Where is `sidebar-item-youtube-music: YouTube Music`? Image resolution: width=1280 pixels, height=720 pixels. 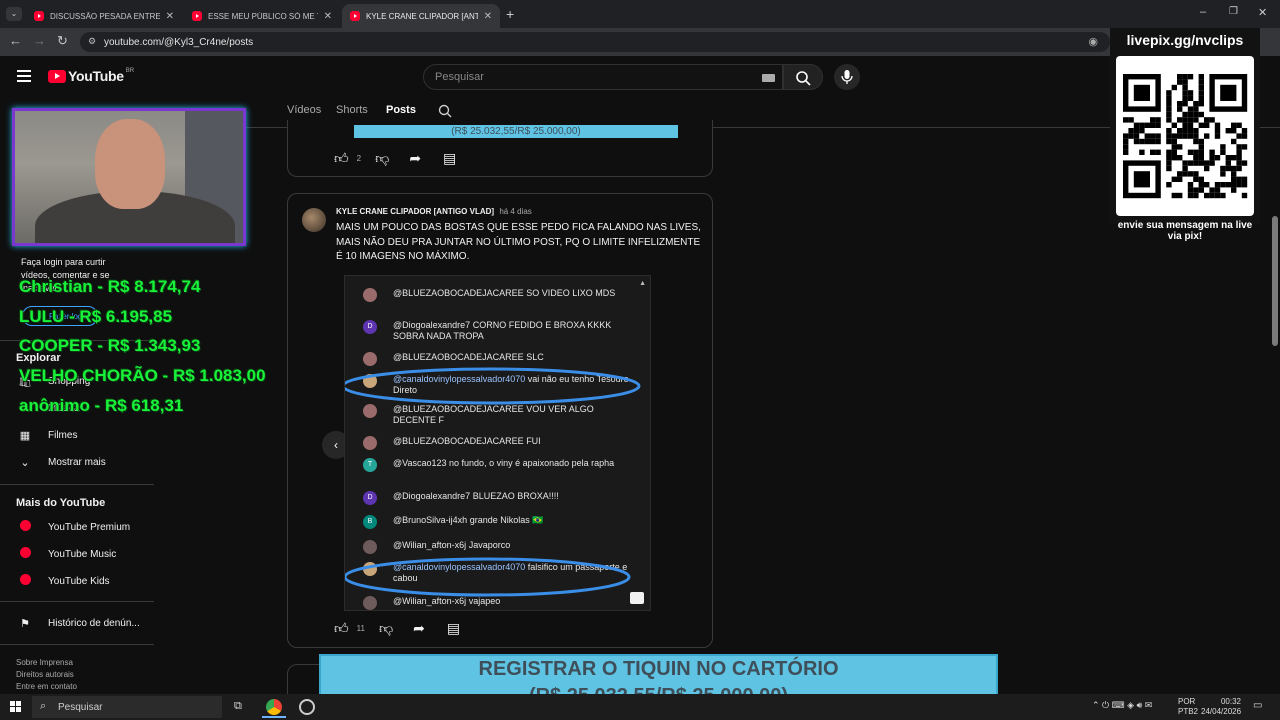 sidebar-item-youtube-music: YouTube Music is located at coordinates (66, 554).